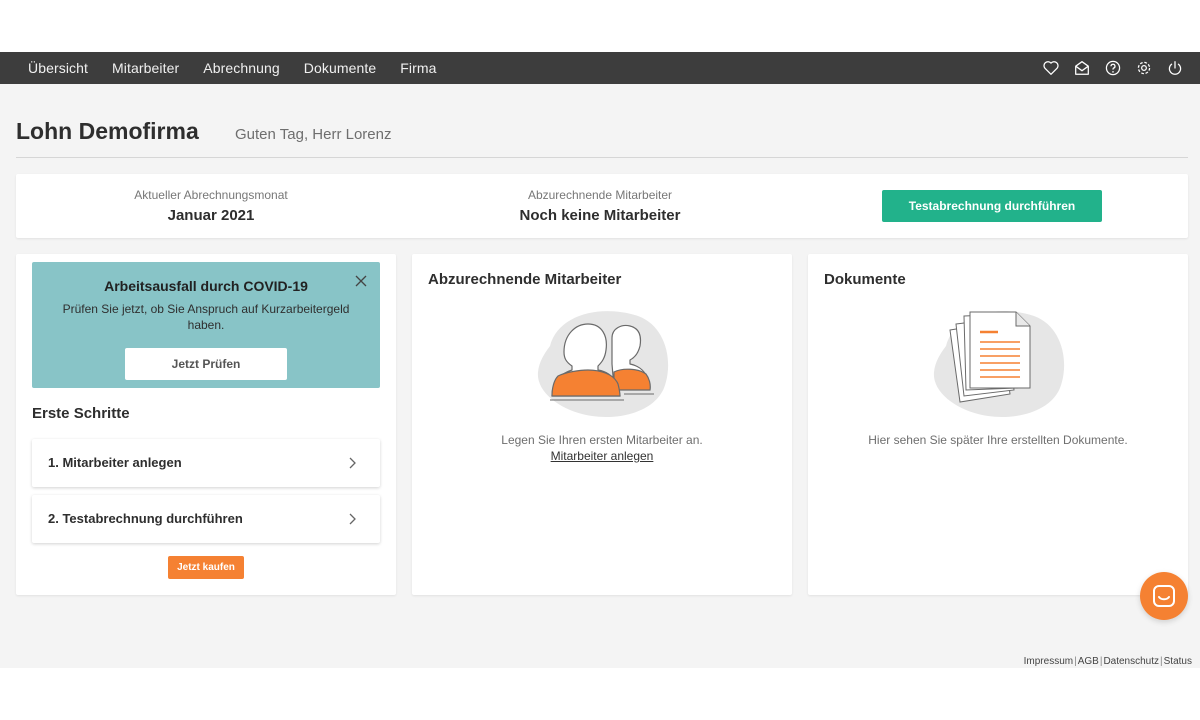 The width and height of the screenshot is (1200, 720). I want to click on nav-item-employees: Mitarbeiter, so click(145, 68).